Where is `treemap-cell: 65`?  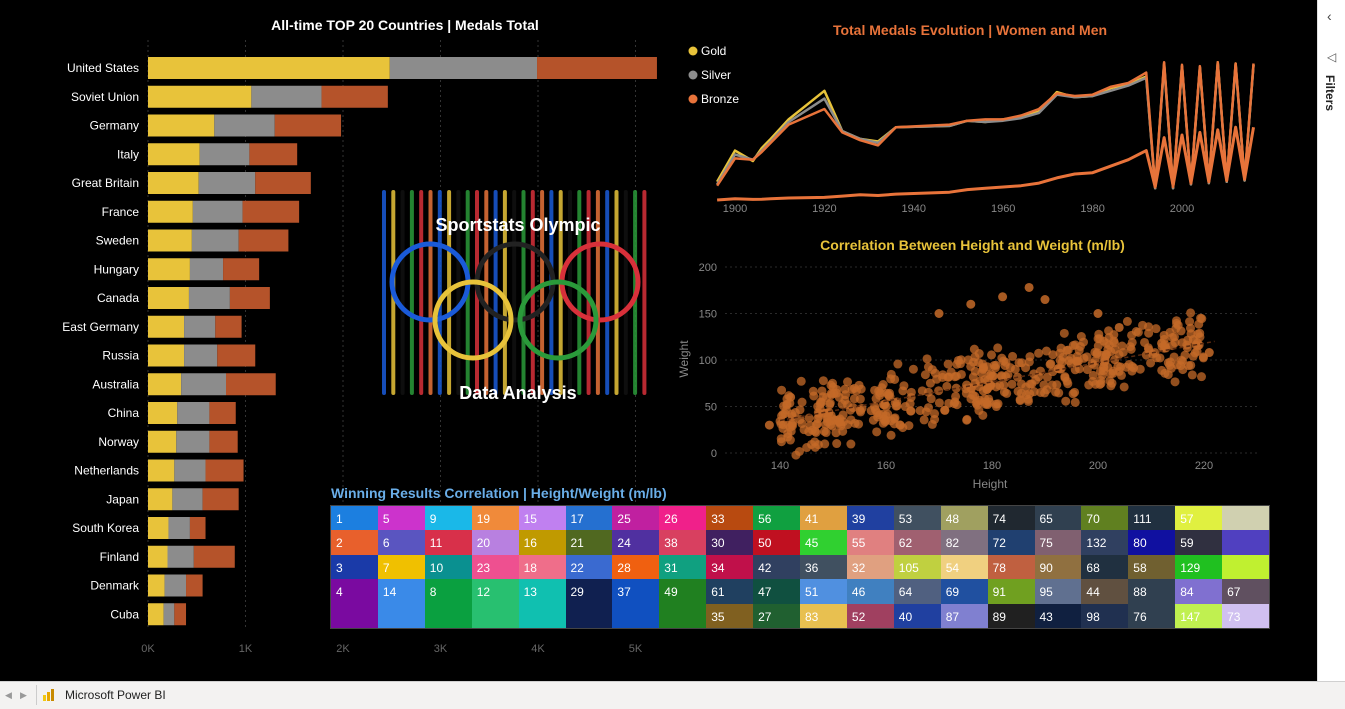
treemap-cell: 65 is located at coordinates (1058, 518).